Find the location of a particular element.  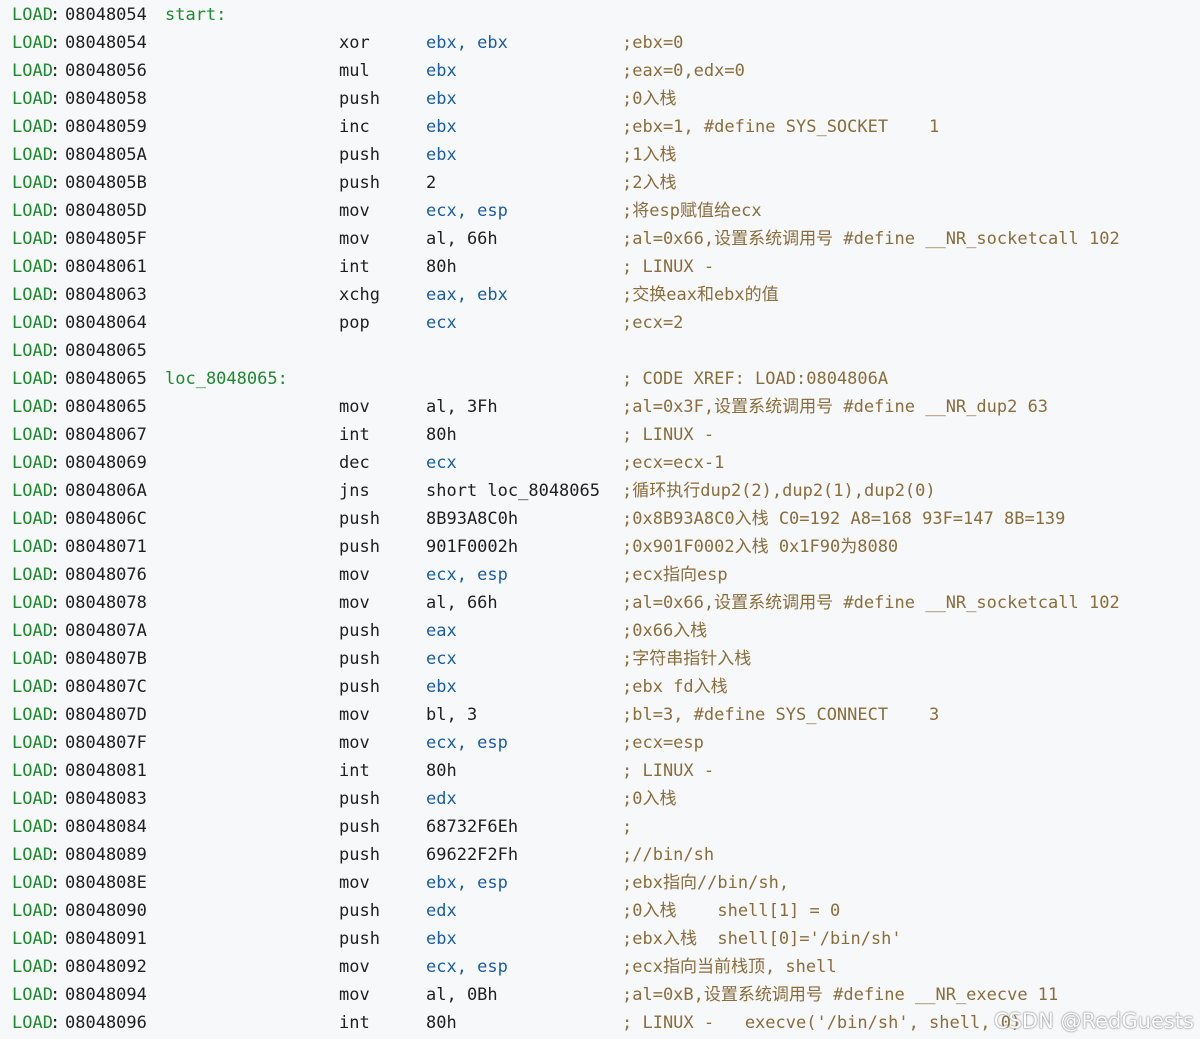

listing-row: LOAD:0804808E mov ebx, esp ;ebx指向//bin/sh, is located at coordinates (602, 883).